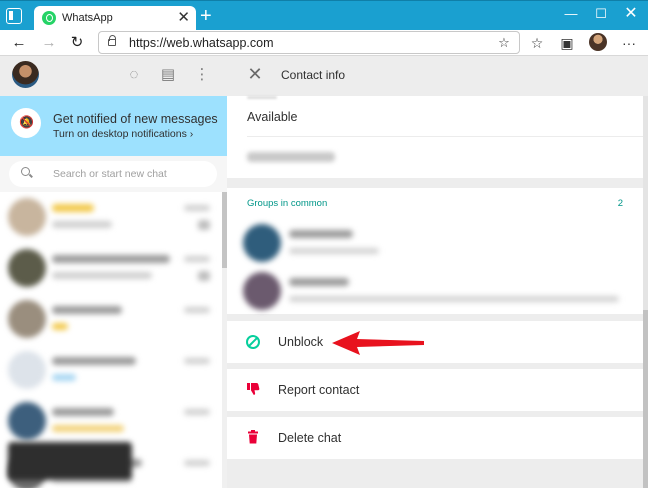  What do you see at coordinates (253, 437) in the screenshot?
I see `trash-icon` at bounding box center [253, 437].